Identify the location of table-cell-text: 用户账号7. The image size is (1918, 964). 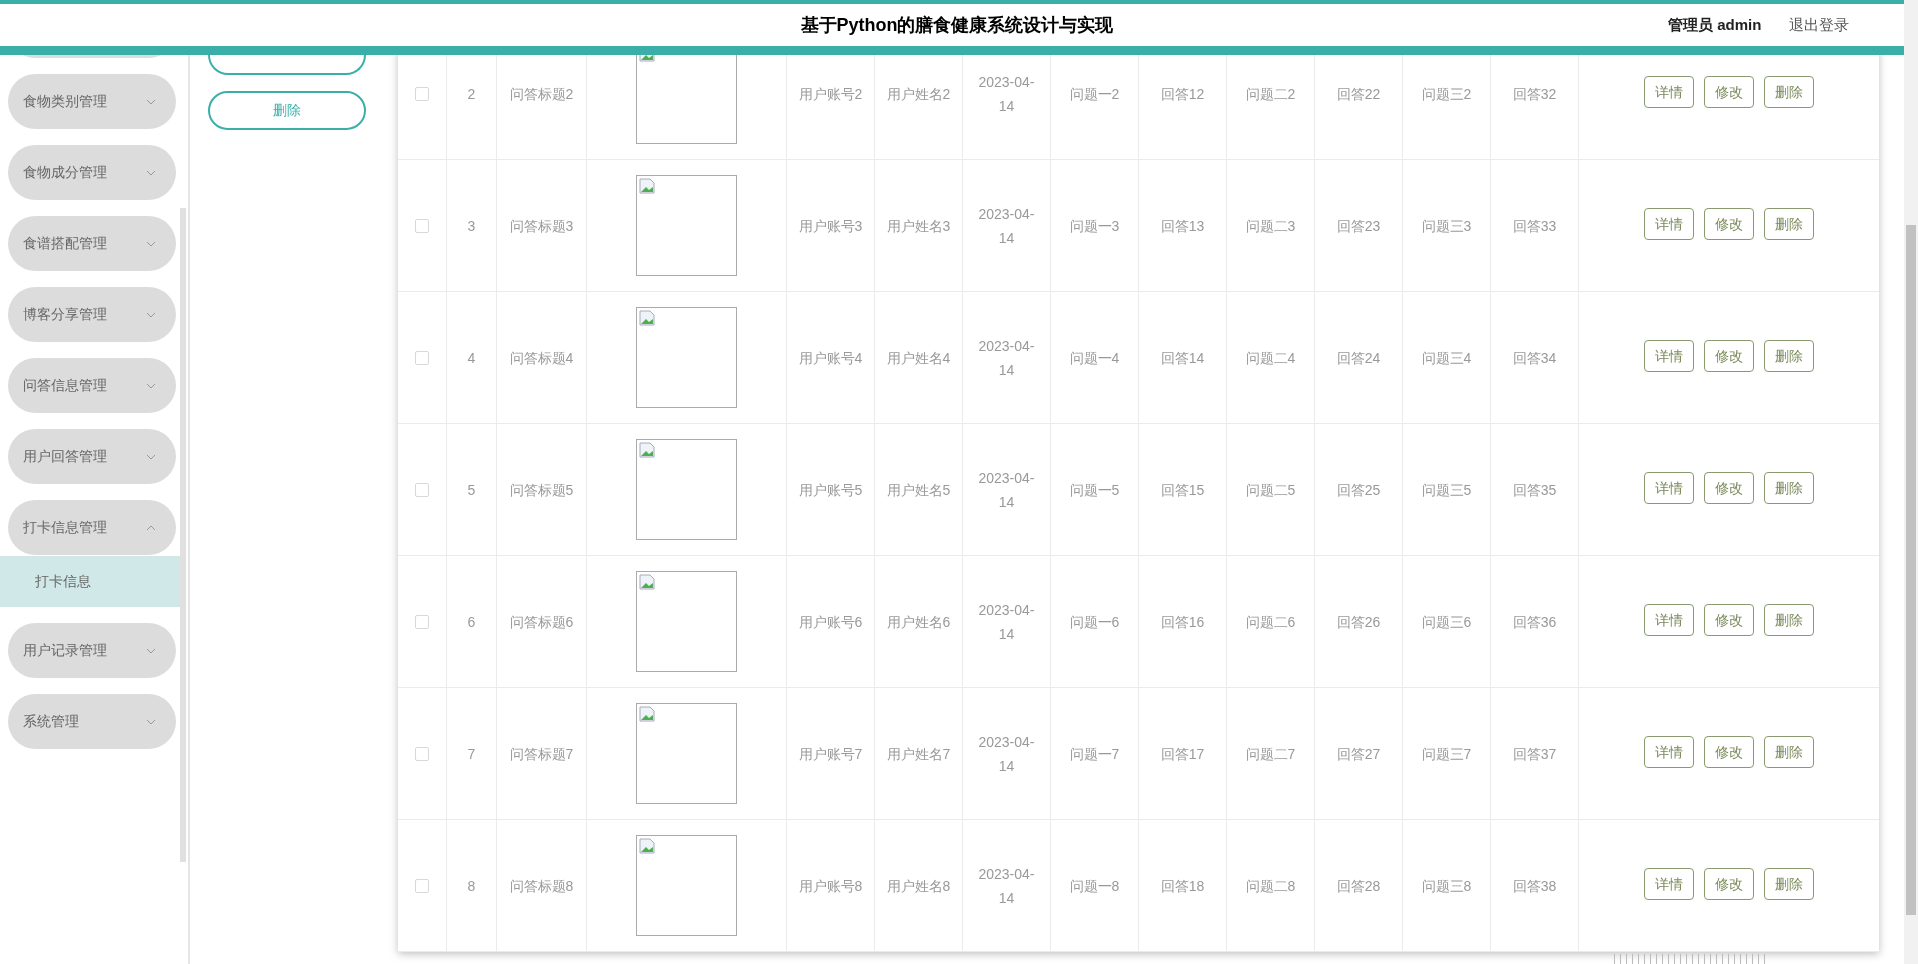
(830, 754).